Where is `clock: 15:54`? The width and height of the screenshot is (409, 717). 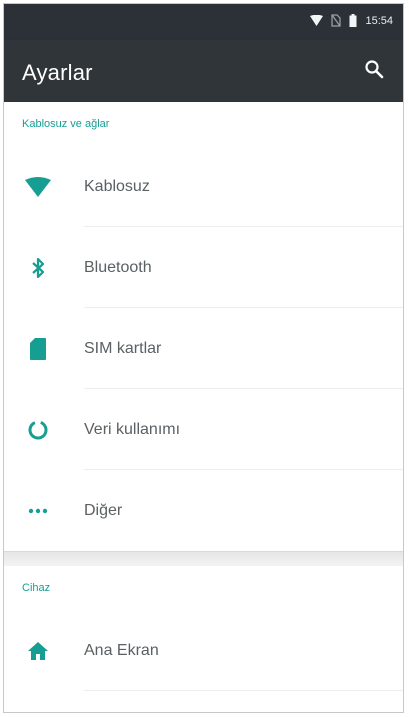 clock: 15:54 is located at coordinates (379, 20).